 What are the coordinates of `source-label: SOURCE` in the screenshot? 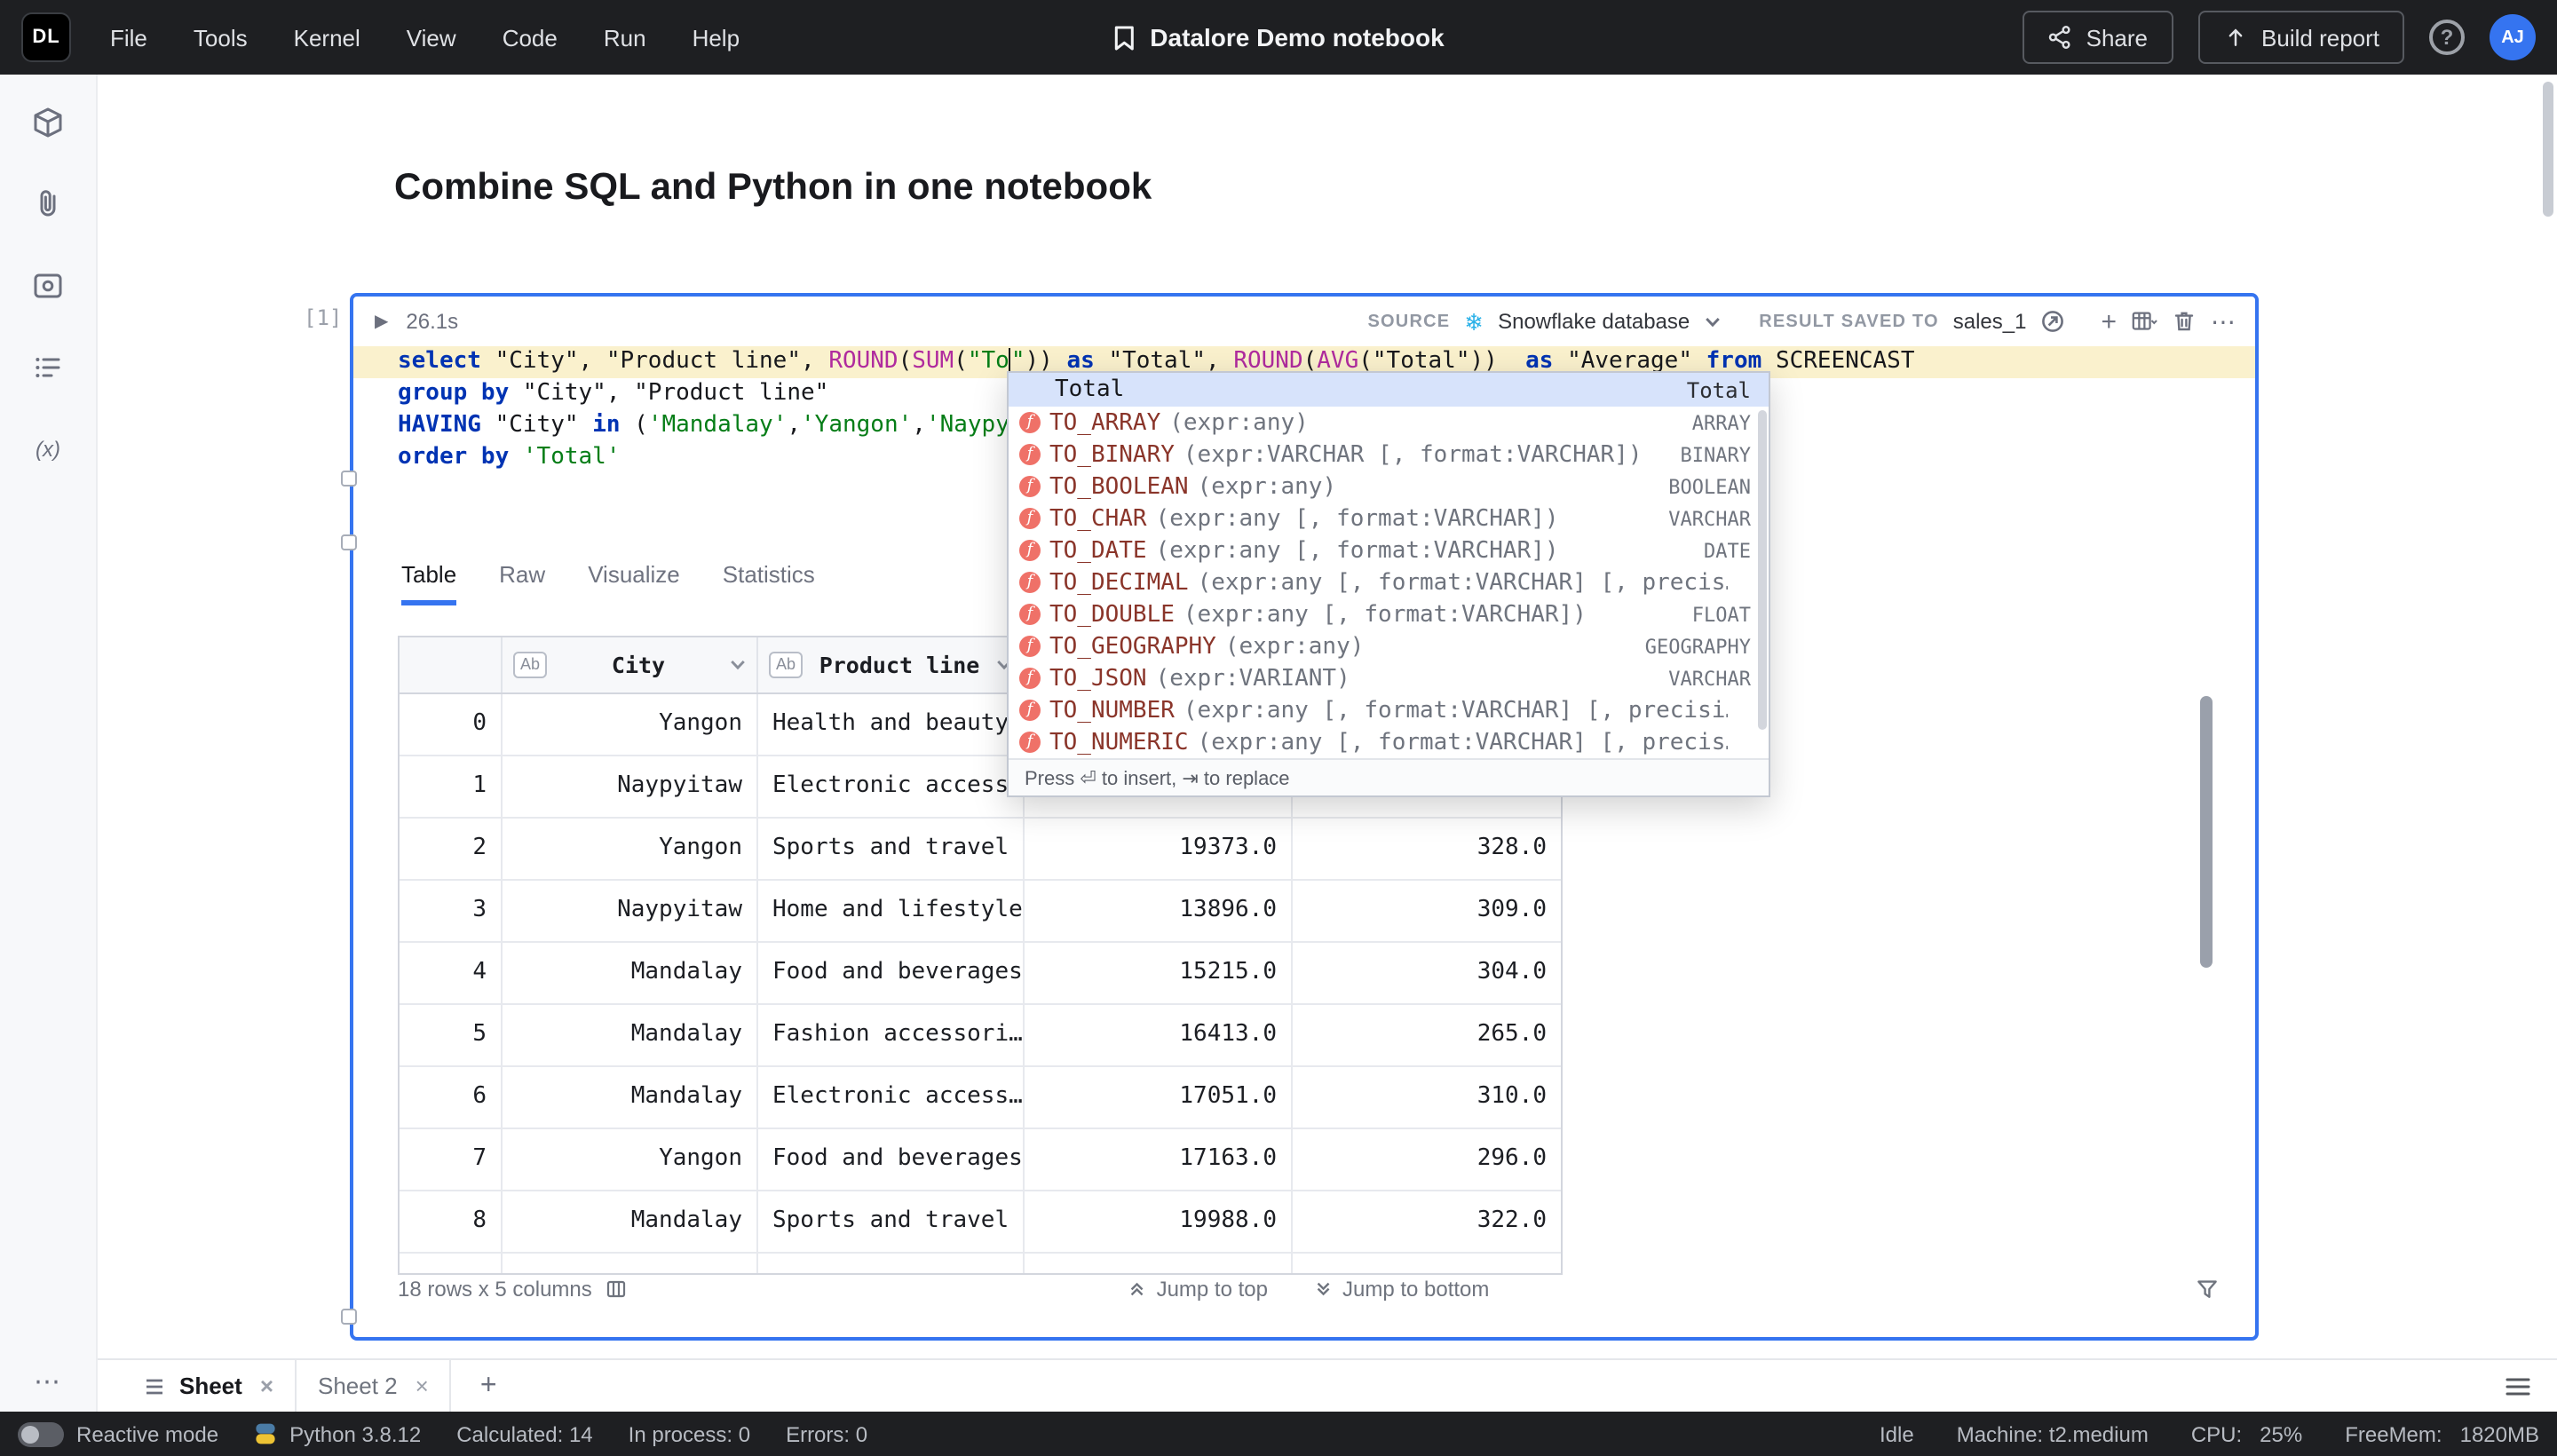 It's located at (1409, 321).